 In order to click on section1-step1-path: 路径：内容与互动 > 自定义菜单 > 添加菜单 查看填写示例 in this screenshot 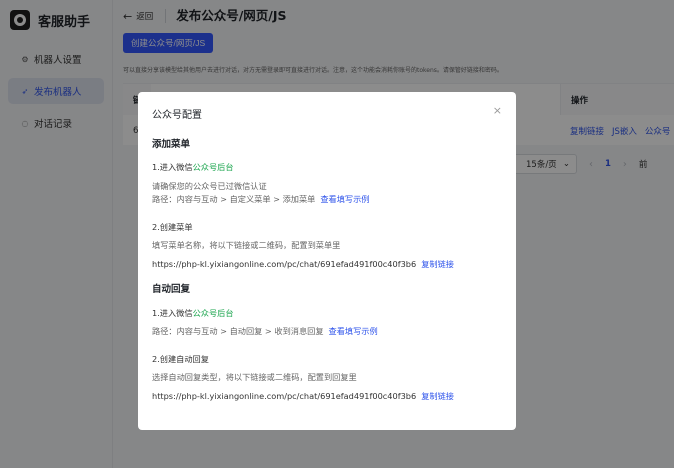, I will do `click(260, 199)`.